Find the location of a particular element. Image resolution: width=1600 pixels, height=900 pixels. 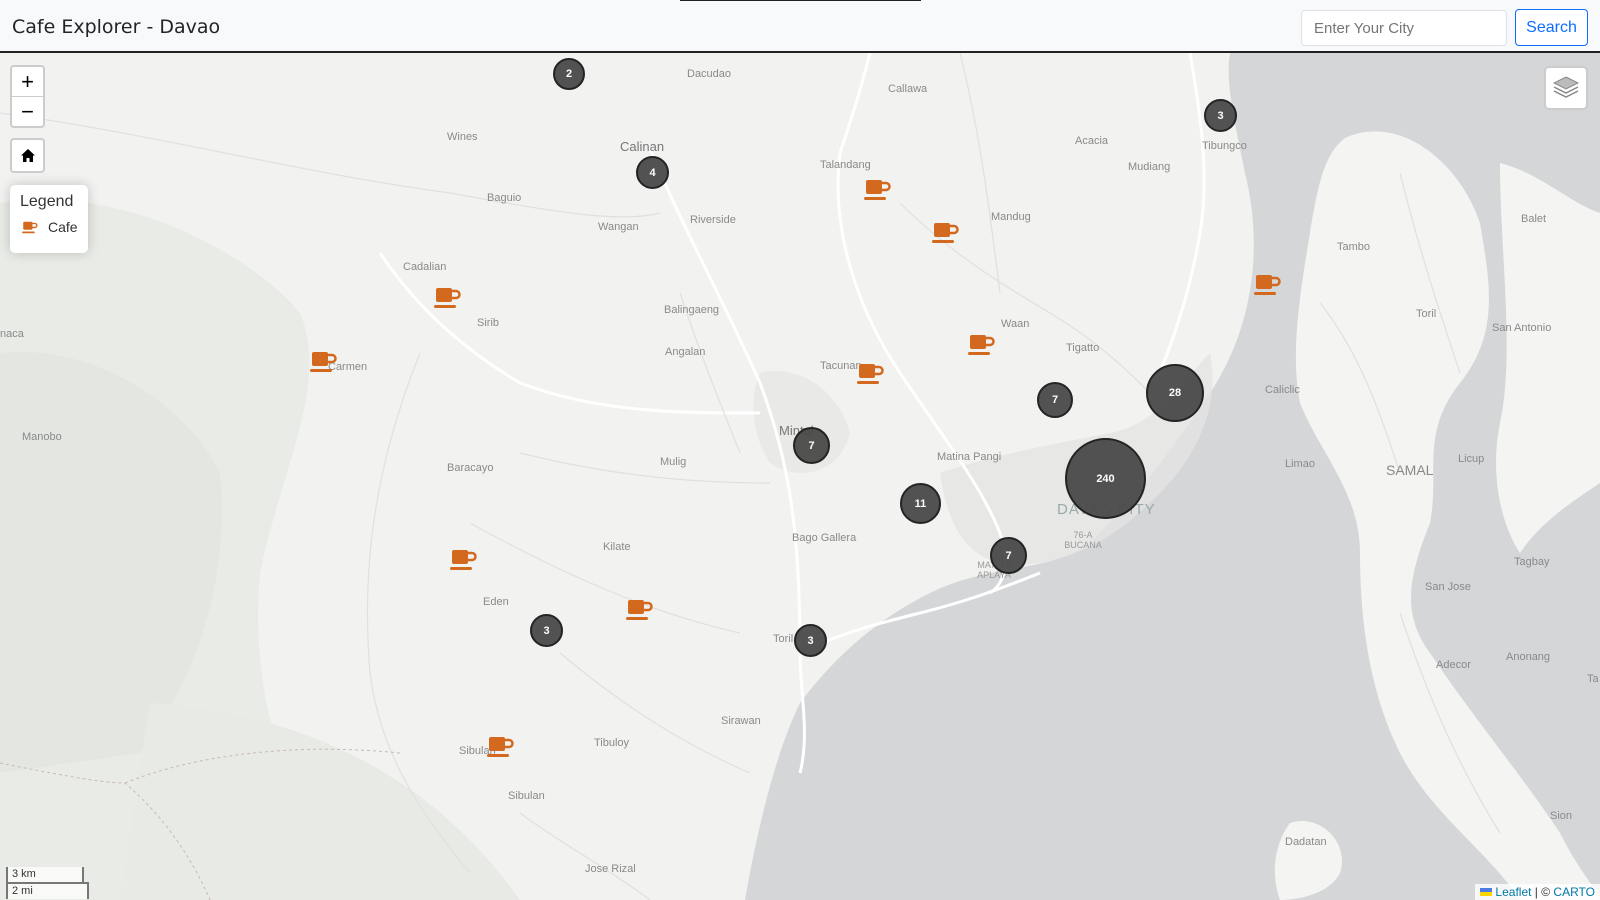

layers-control-button is located at coordinates (1566, 88).